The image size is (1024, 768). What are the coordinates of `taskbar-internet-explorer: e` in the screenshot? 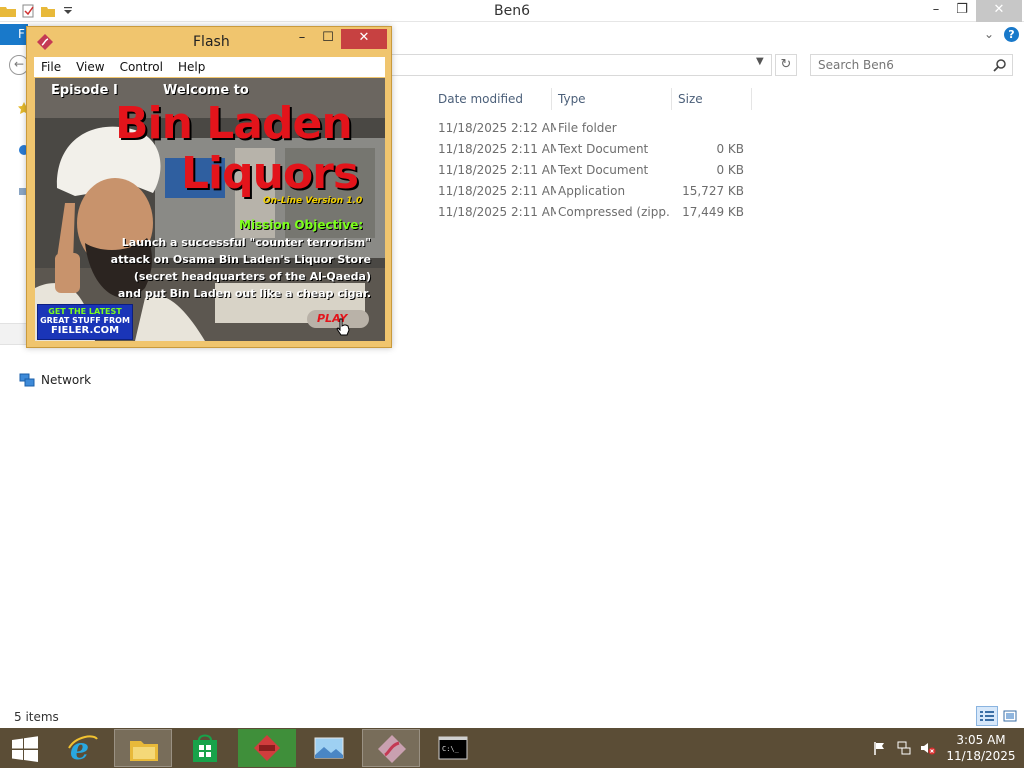 It's located at (83, 748).